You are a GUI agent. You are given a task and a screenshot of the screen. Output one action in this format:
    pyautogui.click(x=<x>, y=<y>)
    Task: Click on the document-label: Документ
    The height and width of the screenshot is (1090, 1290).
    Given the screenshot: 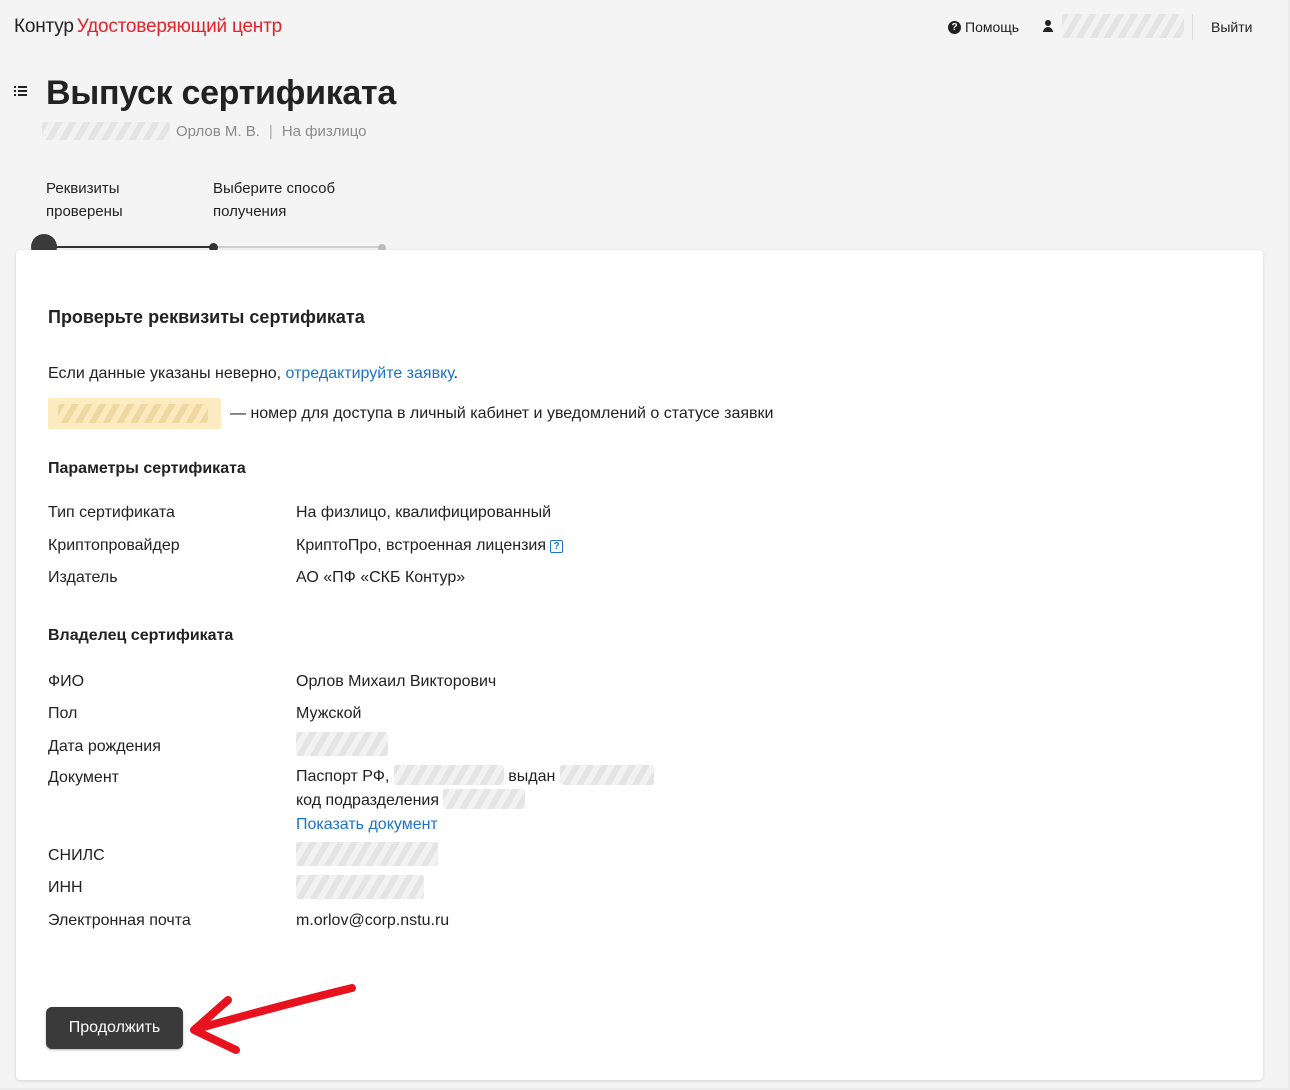 What is the action you would take?
    pyautogui.click(x=83, y=777)
    